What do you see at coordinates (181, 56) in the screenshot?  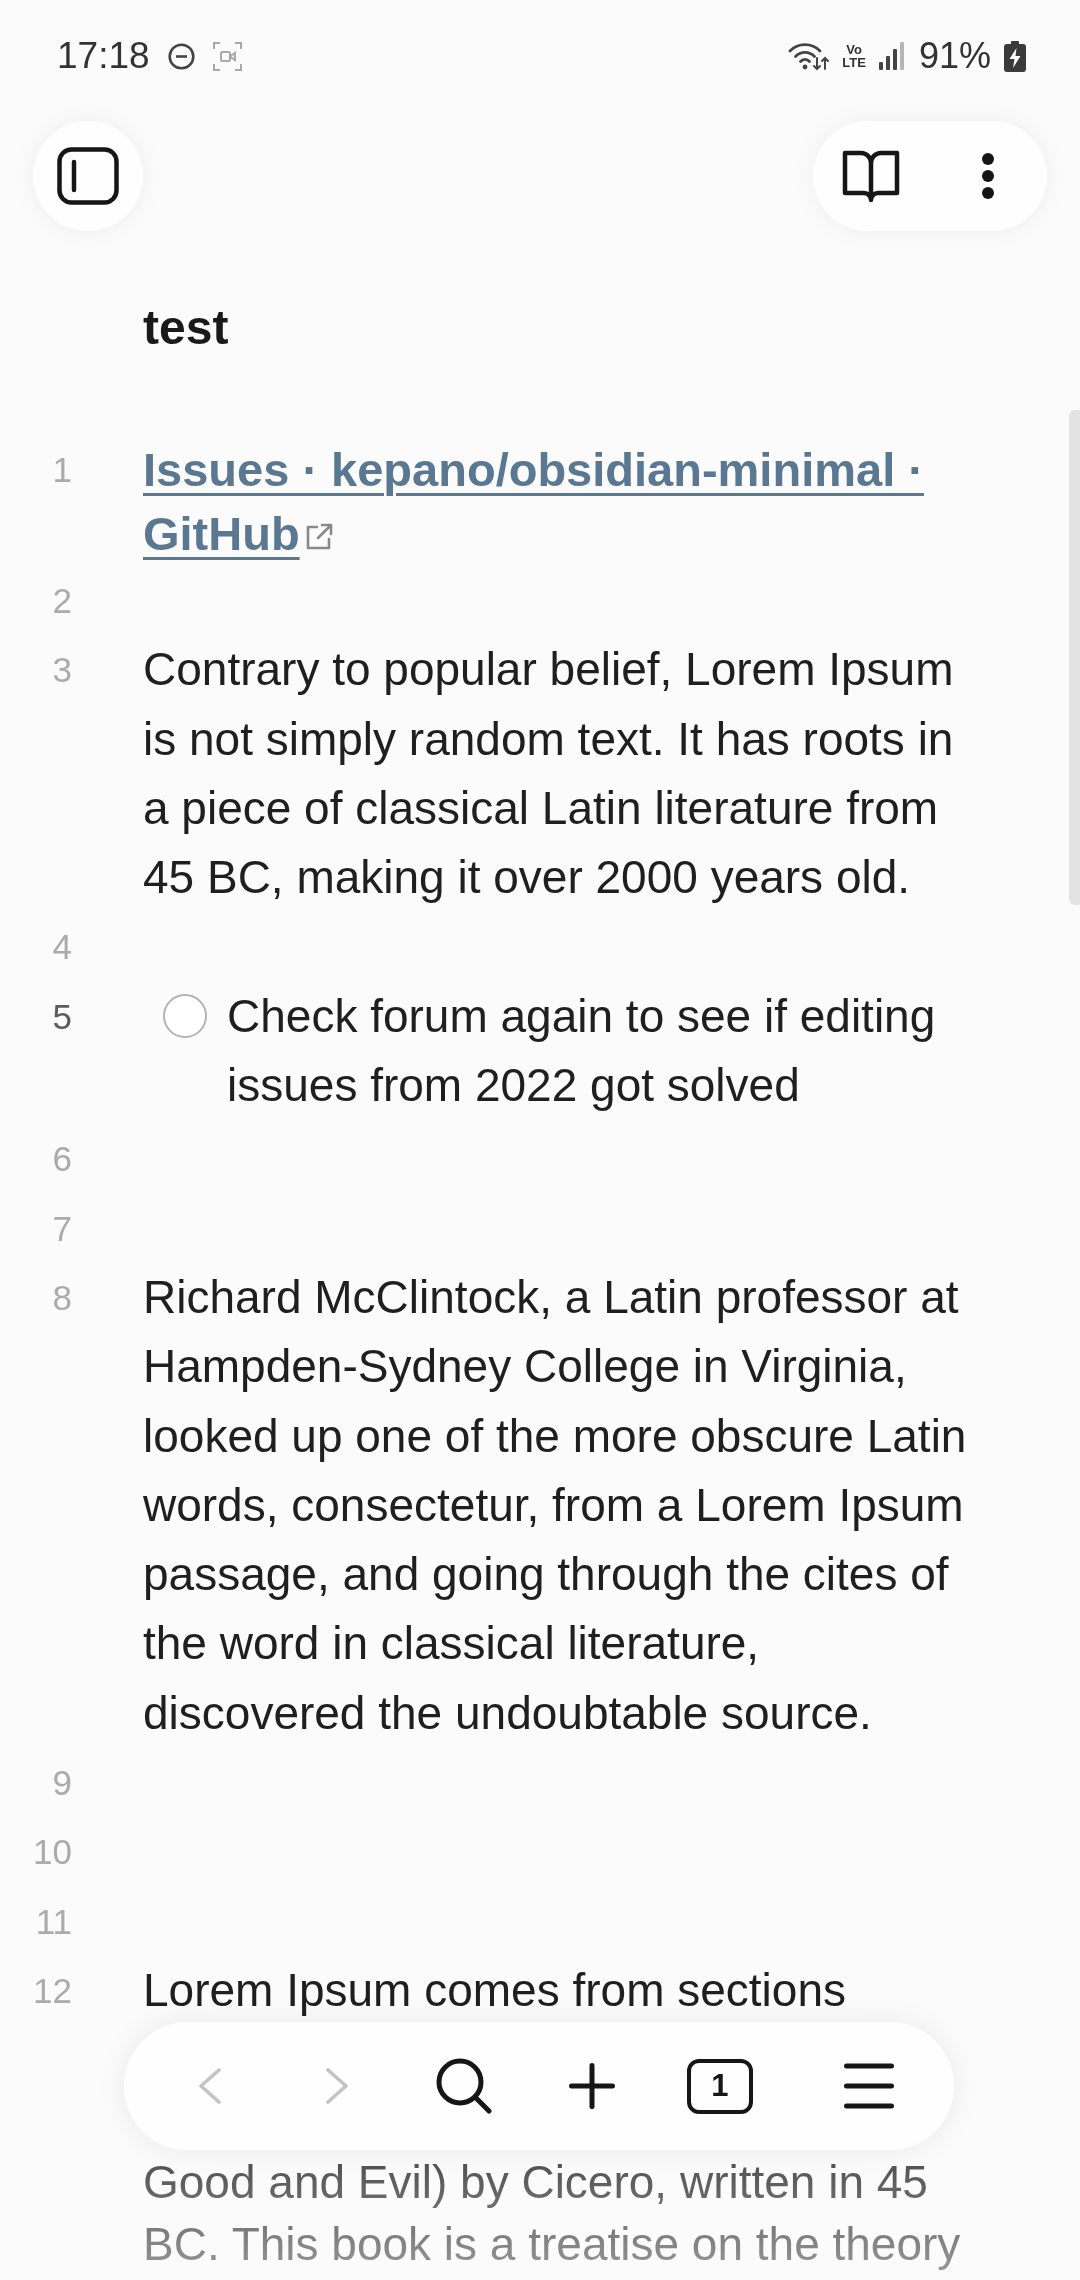 I see `circle-minus-icon` at bounding box center [181, 56].